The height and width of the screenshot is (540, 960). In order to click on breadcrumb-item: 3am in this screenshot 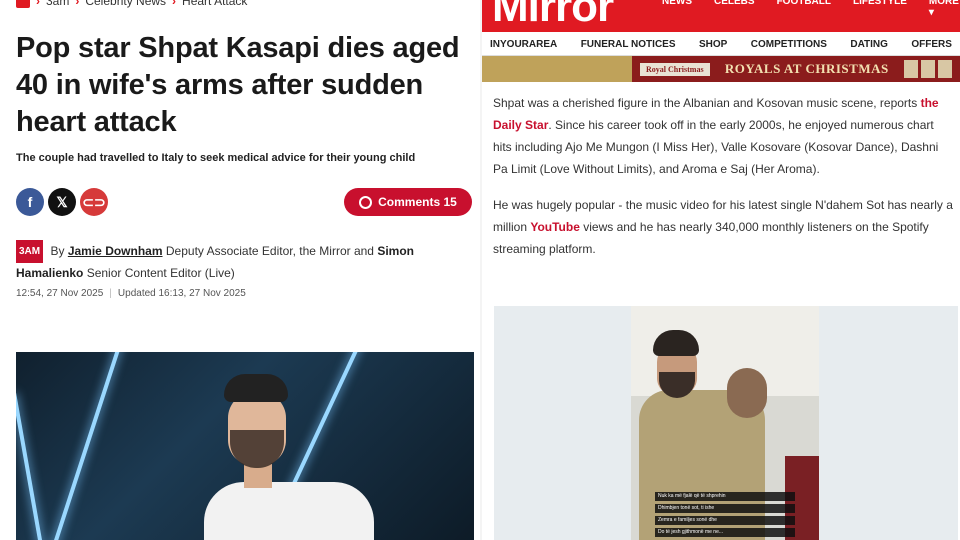, I will do `click(57, 4)`.